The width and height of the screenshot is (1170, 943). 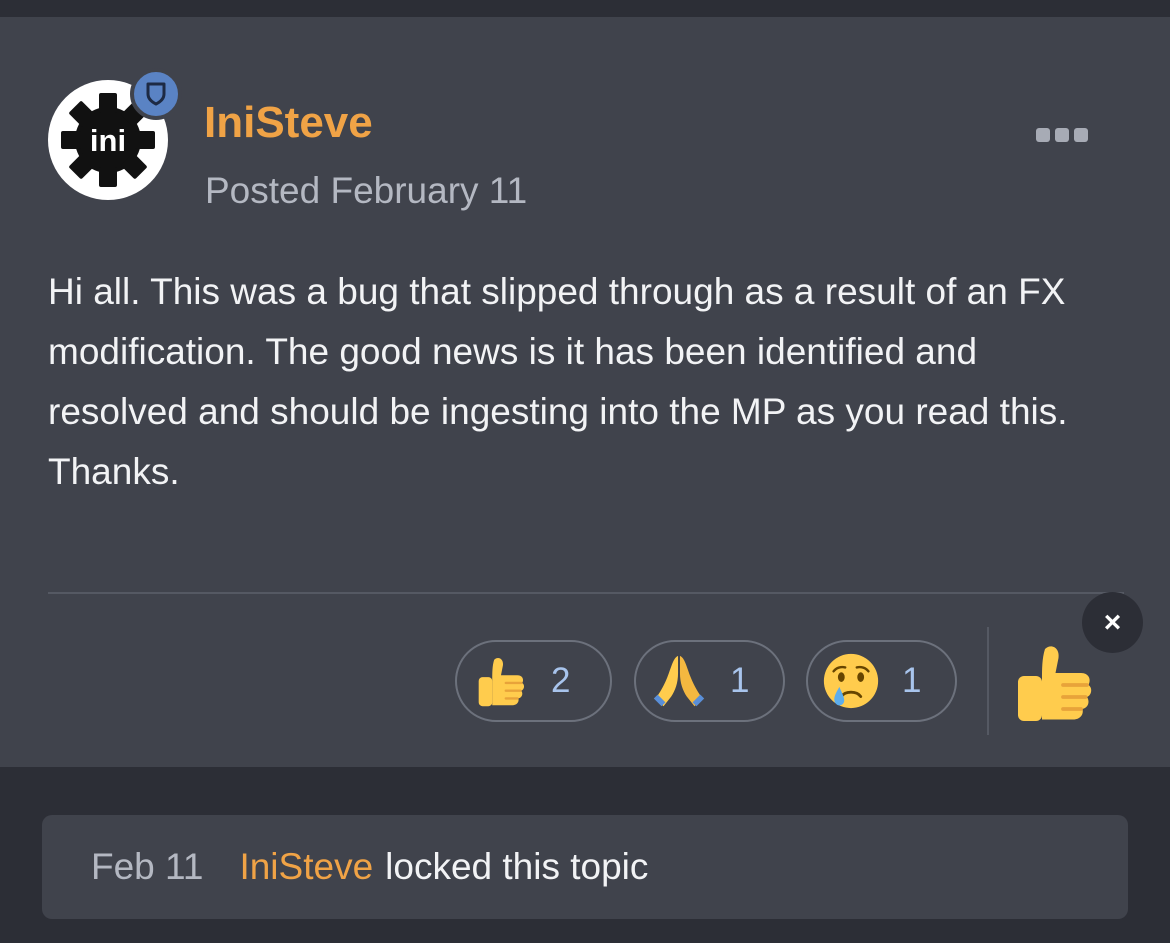 I want to click on avatar-text: ini, so click(x=108, y=140).